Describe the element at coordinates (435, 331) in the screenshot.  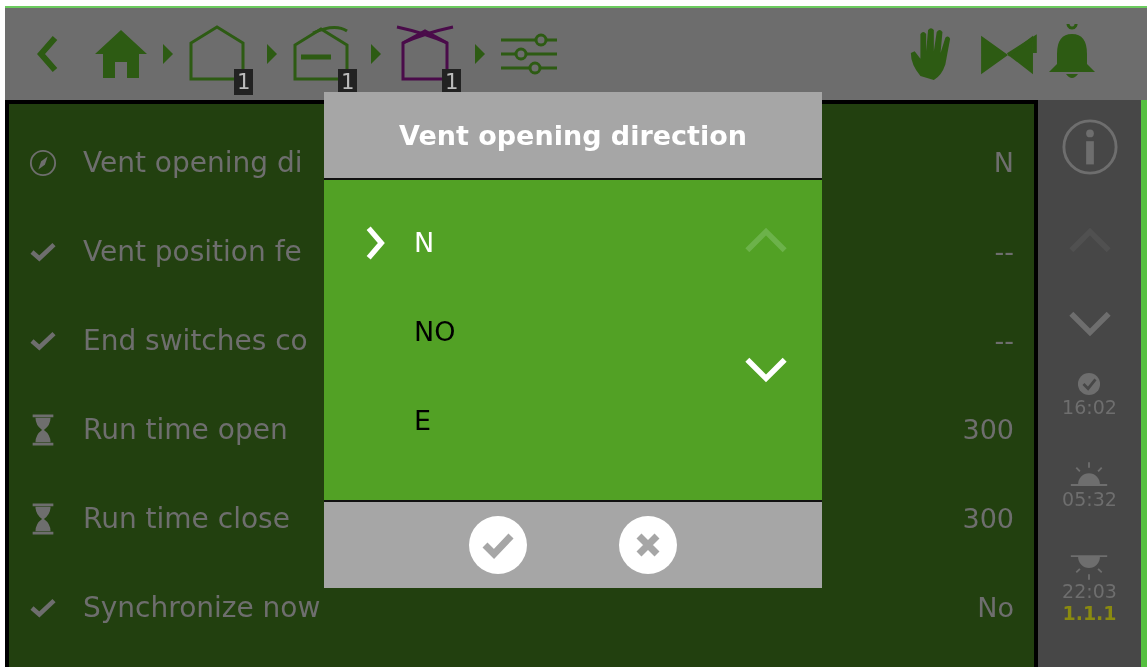
I see `option-item: NO` at that location.